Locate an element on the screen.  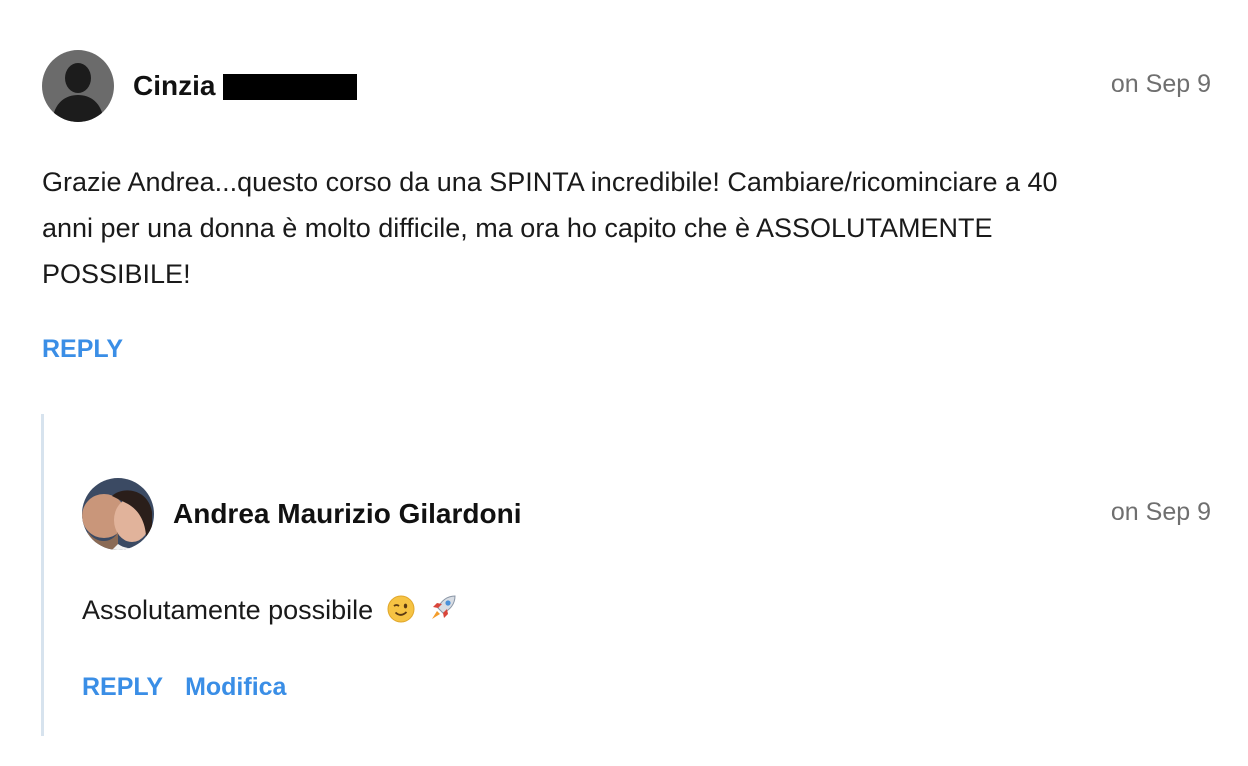
comment-header: Cinzia is located at coordinates (200, 86).